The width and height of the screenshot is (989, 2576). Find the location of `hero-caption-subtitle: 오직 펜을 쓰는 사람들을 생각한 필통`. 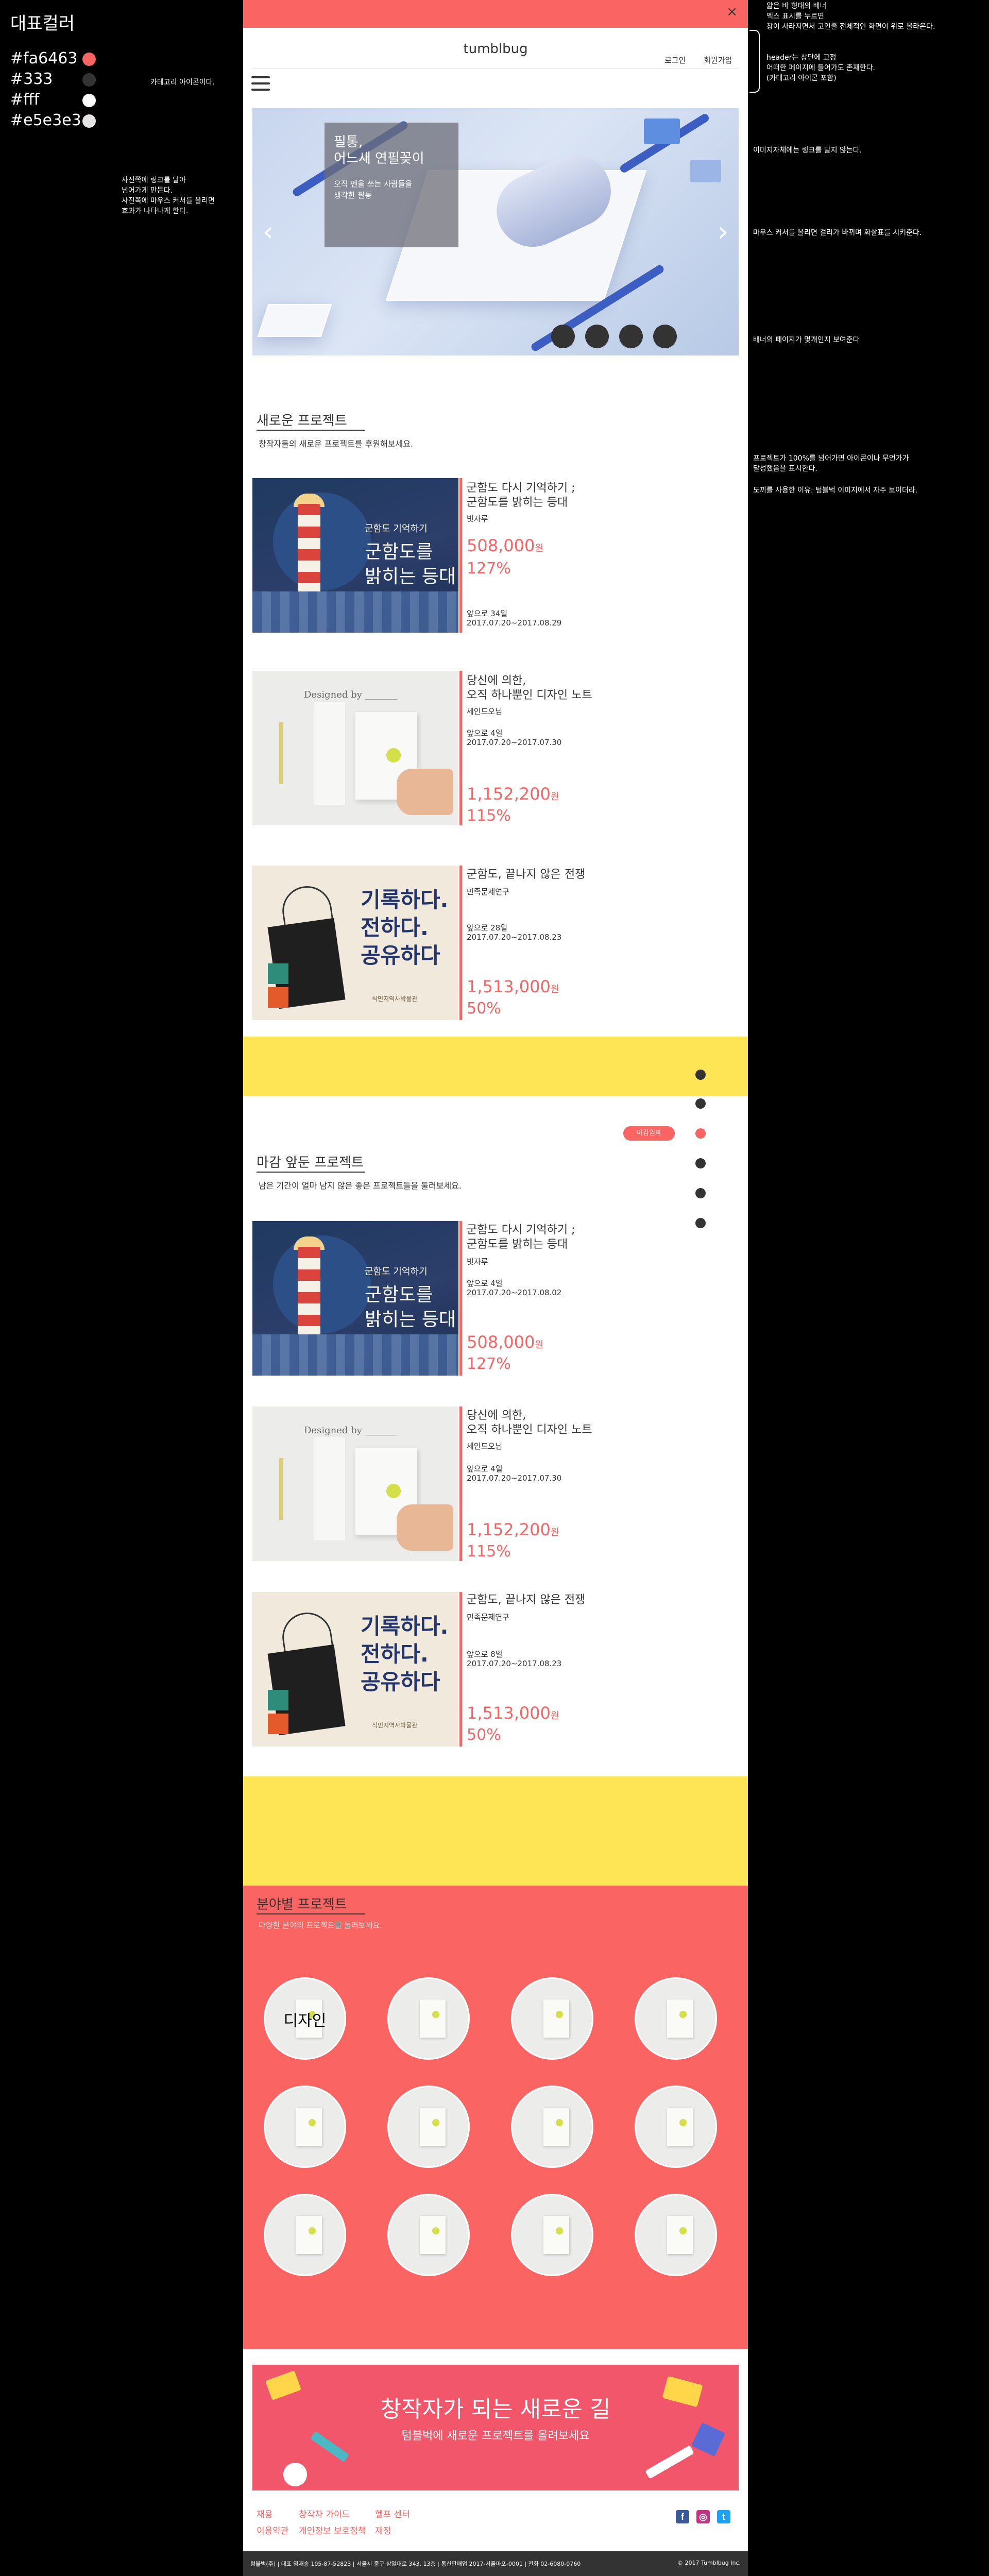

hero-caption-subtitle: 오직 펜을 쓰는 사람들을 생각한 필통 is located at coordinates (373, 189).